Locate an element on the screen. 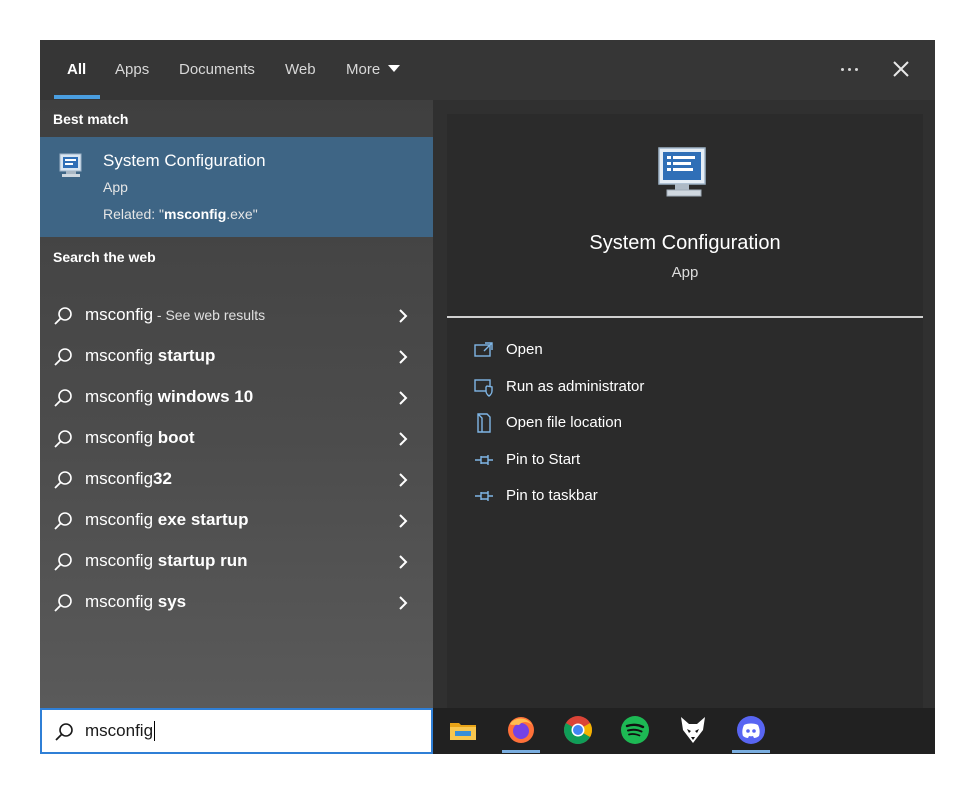 The height and width of the screenshot is (794, 974). chrome-icon is located at coordinates (578, 730).